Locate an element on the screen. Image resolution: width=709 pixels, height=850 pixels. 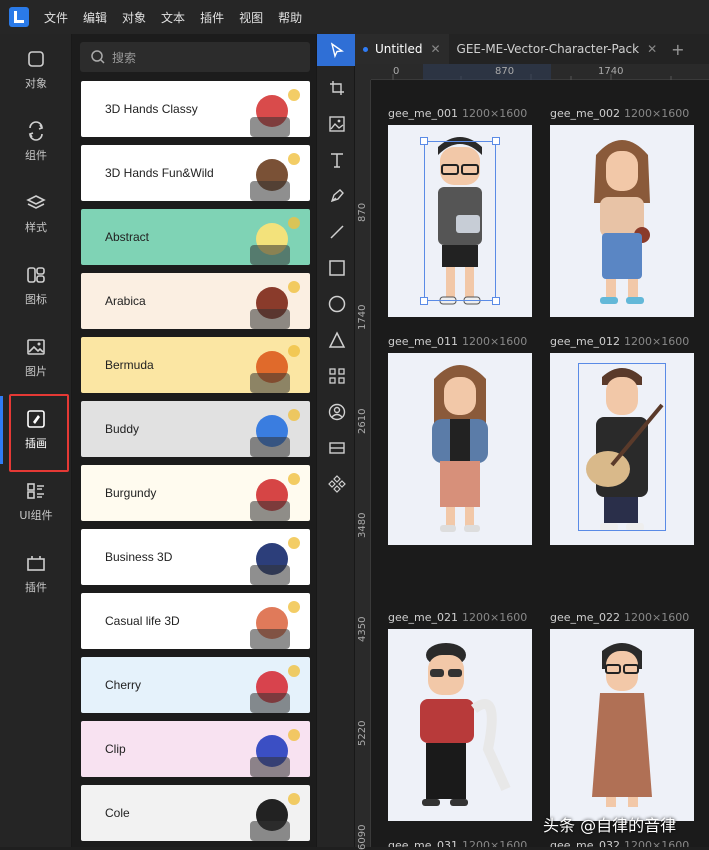
search-icon is located at coordinates (98, 57).